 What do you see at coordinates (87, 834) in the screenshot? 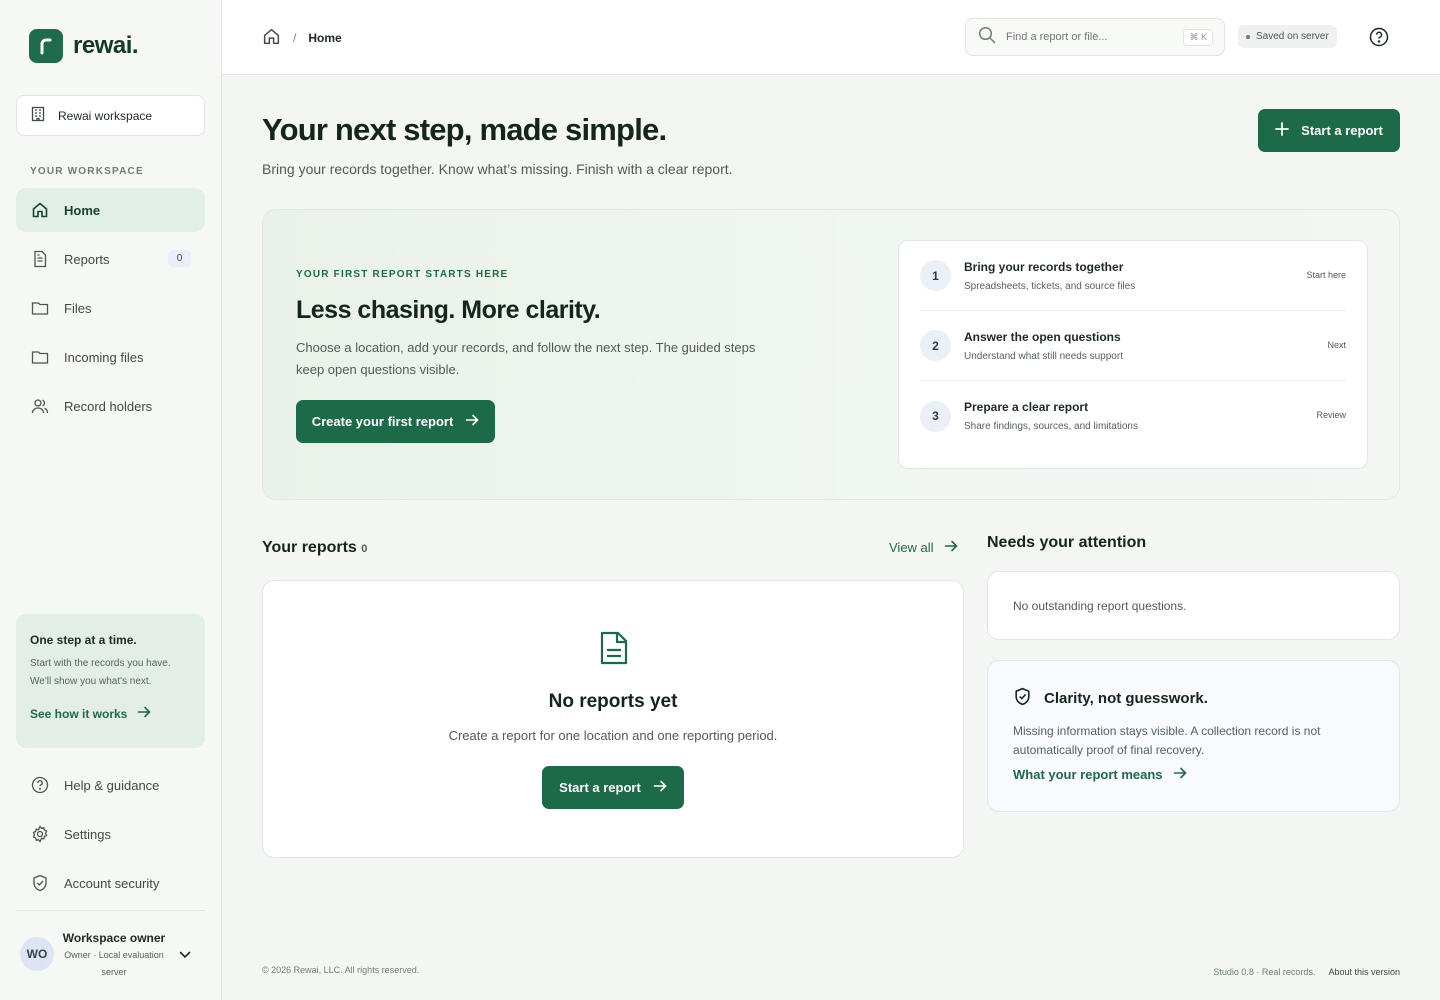
I see `sidebar-item-label: Settings` at bounding box center [87, 834].